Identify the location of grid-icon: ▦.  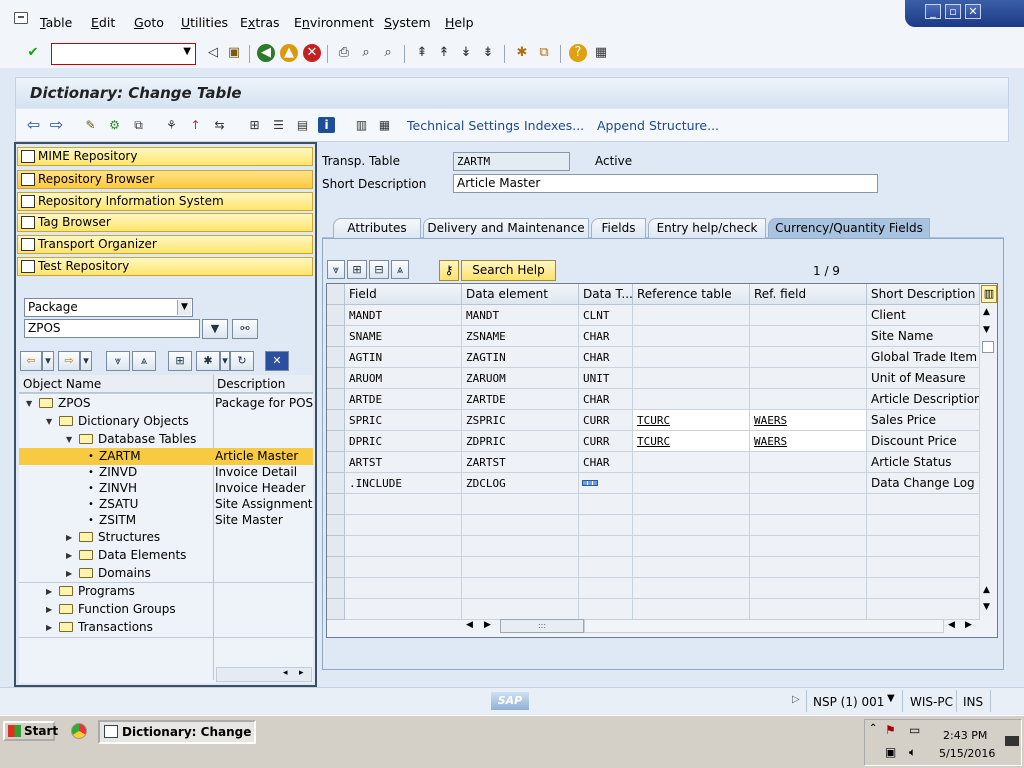
(384, 125).